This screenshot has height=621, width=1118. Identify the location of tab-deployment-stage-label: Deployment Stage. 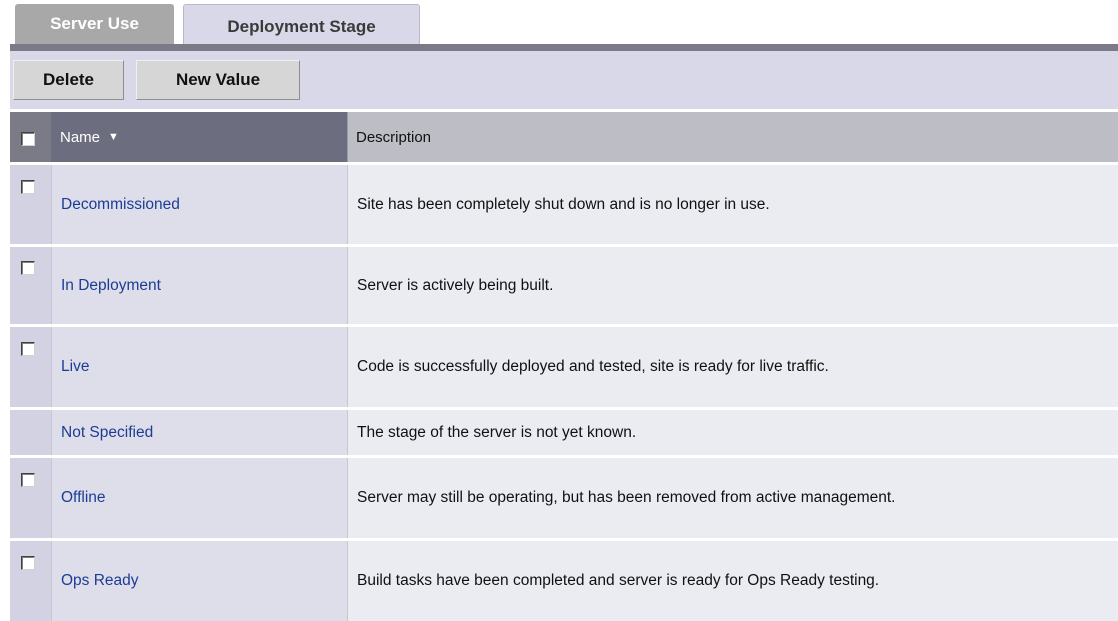
(301, 26).